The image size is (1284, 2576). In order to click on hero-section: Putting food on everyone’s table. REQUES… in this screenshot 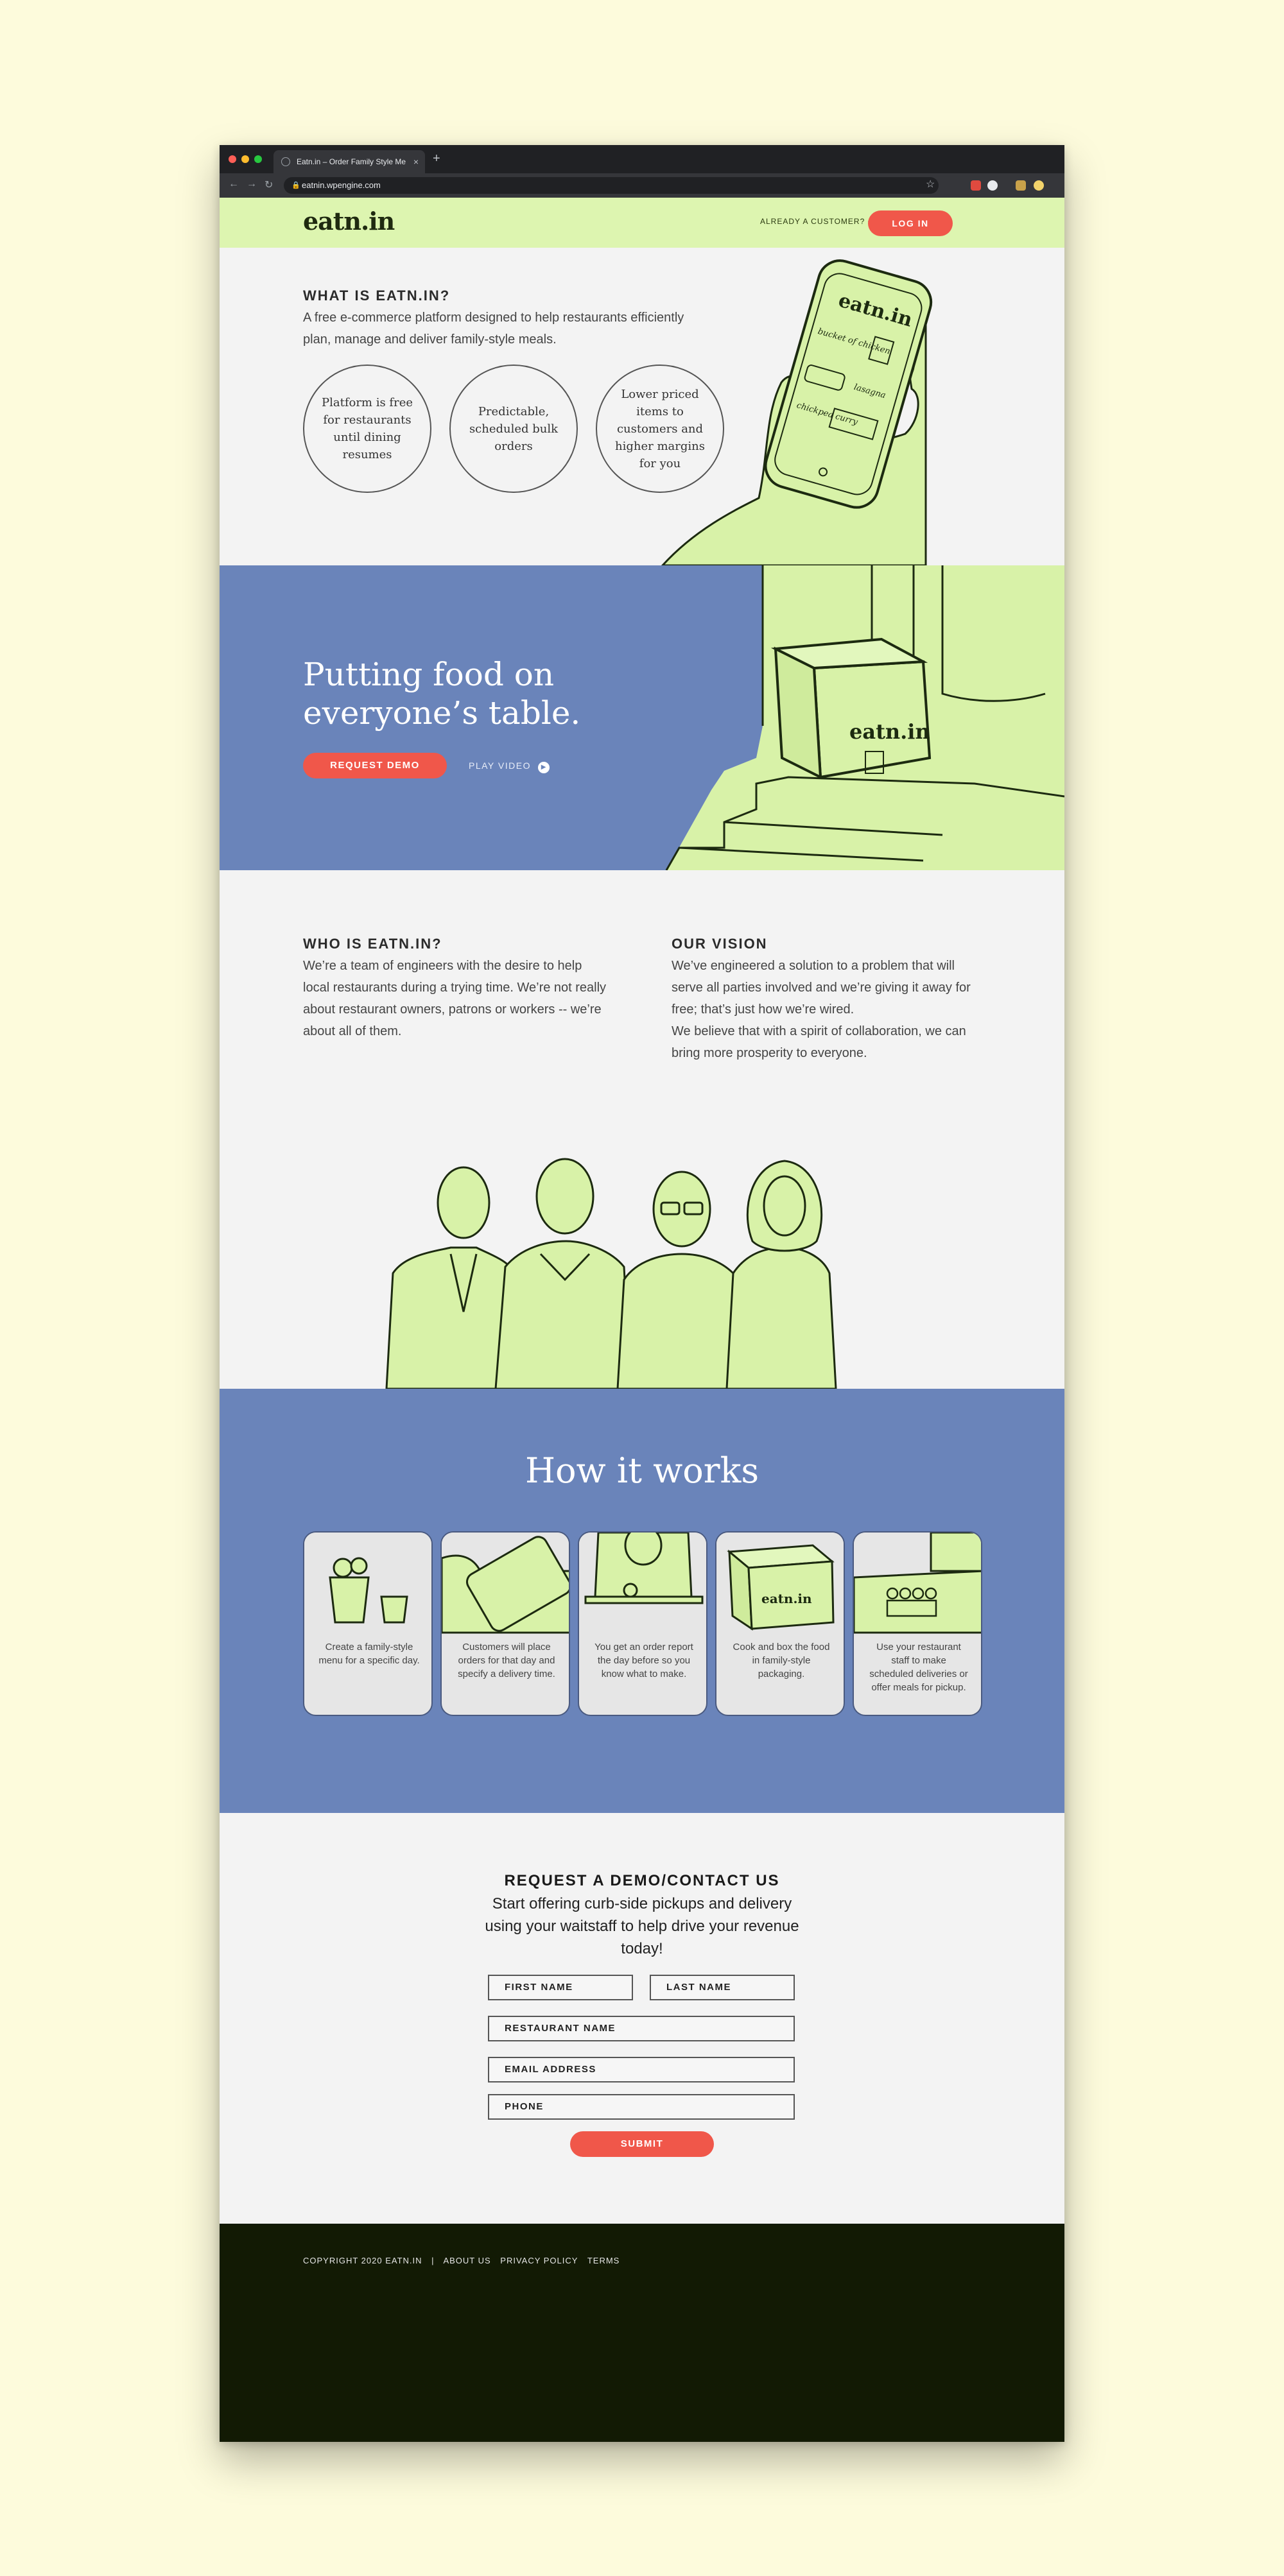, I will do `click(642, 717)`.